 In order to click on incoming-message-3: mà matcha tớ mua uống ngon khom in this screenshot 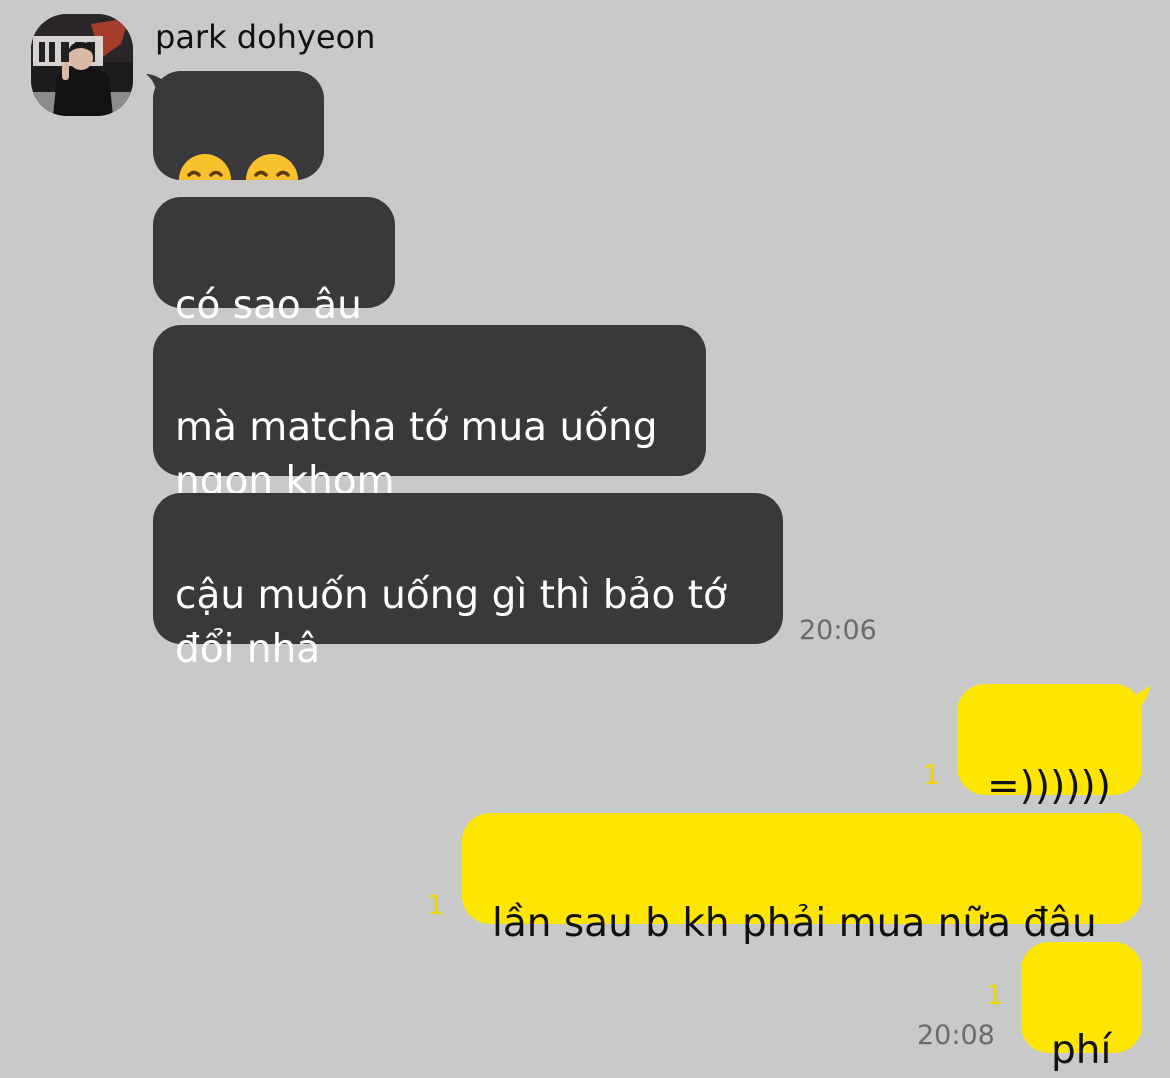, I will do `click(429, 414)`.